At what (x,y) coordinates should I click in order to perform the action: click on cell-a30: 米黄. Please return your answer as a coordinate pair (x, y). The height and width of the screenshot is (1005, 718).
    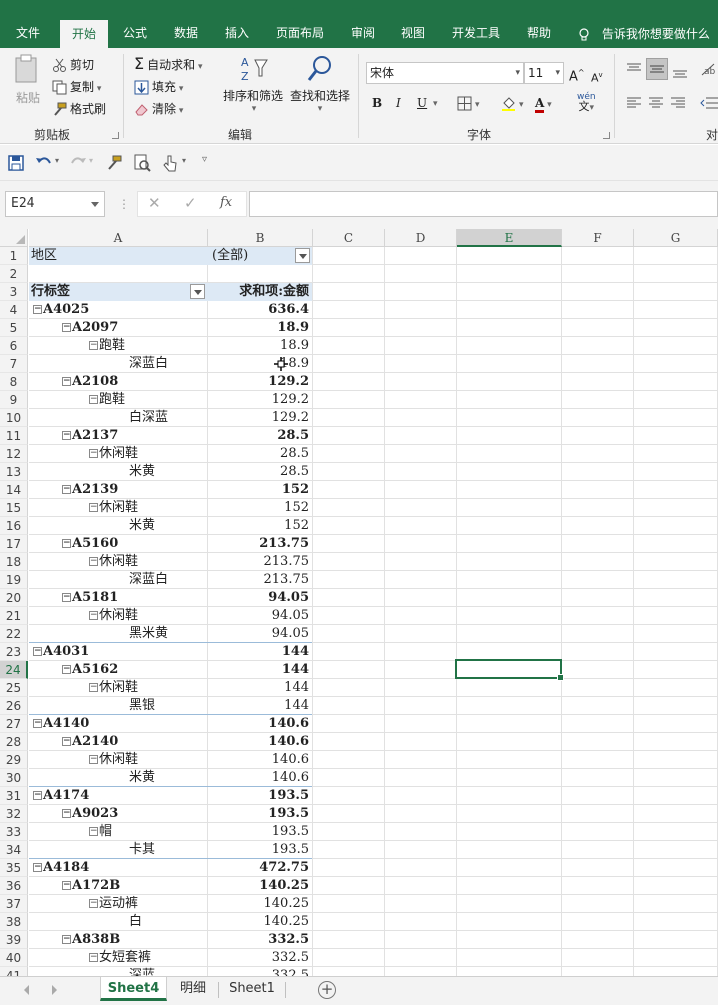
    Looking at the image, I should click on (118, 778).